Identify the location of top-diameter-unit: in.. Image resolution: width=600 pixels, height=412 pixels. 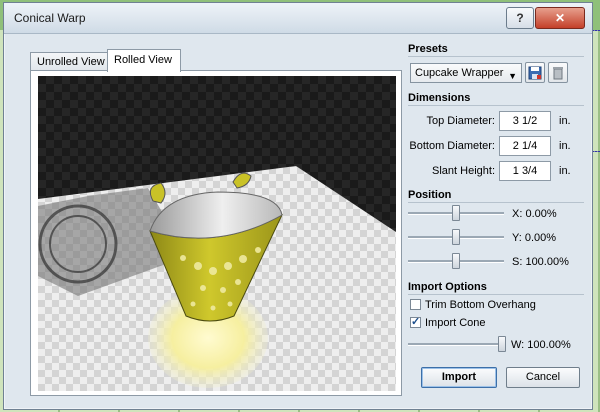
(565, 121).